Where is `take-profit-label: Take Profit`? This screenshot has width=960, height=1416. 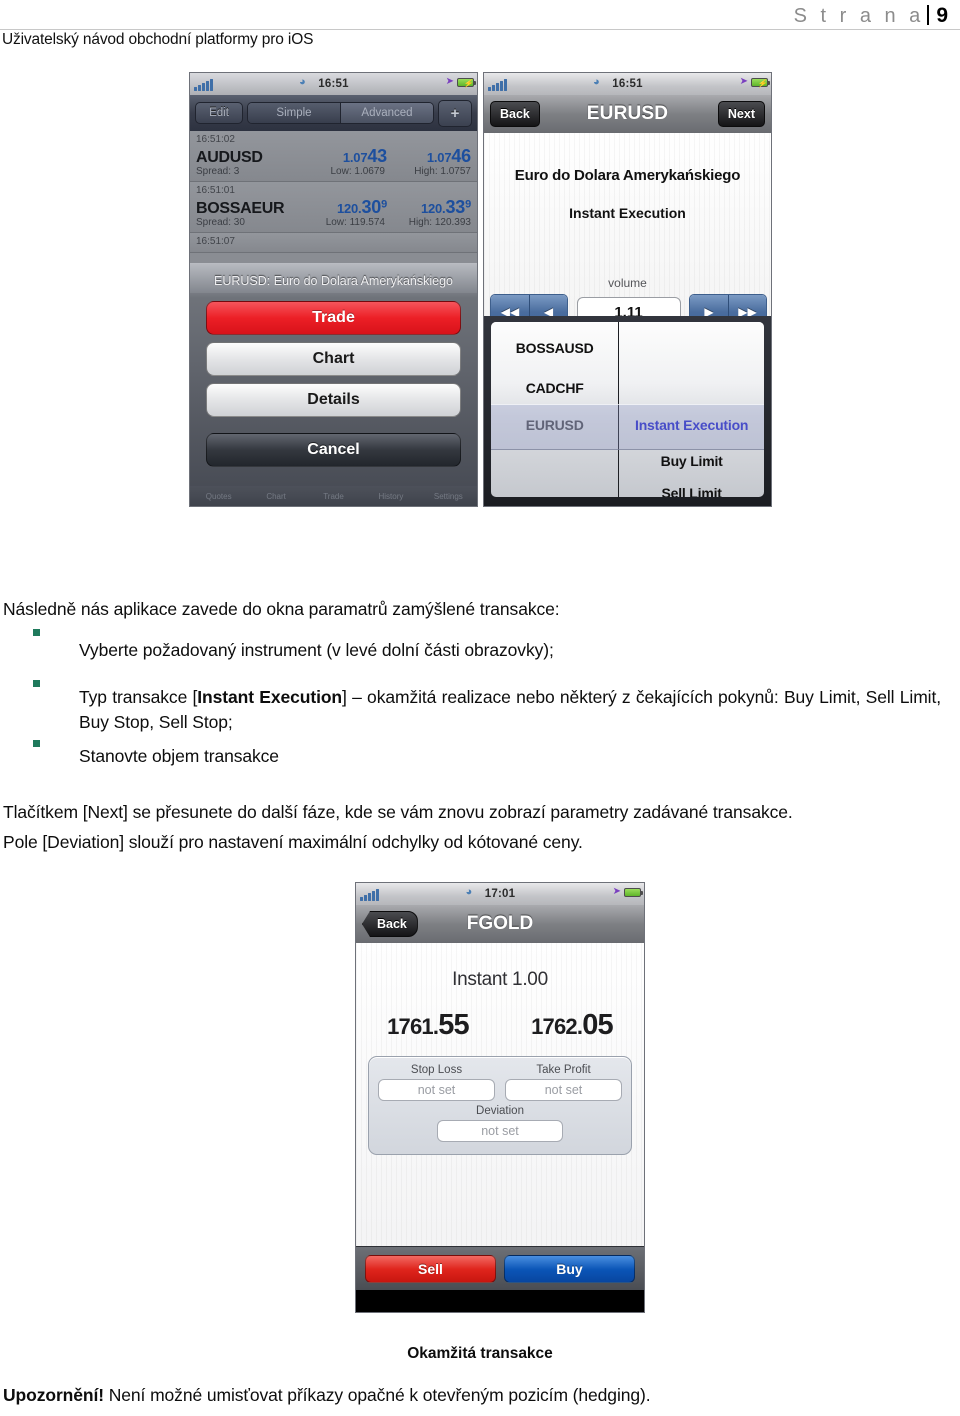 take-profit-label: Take Profit is located at coordinates (563, 1070).